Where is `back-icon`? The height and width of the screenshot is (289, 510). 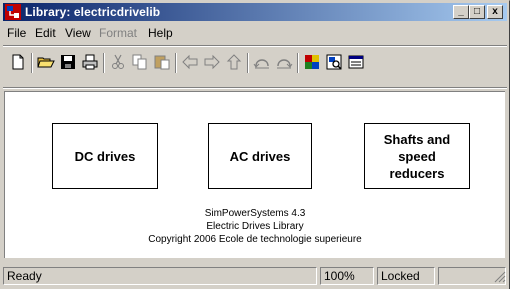
back-icon is located at coordinates (190, 62).